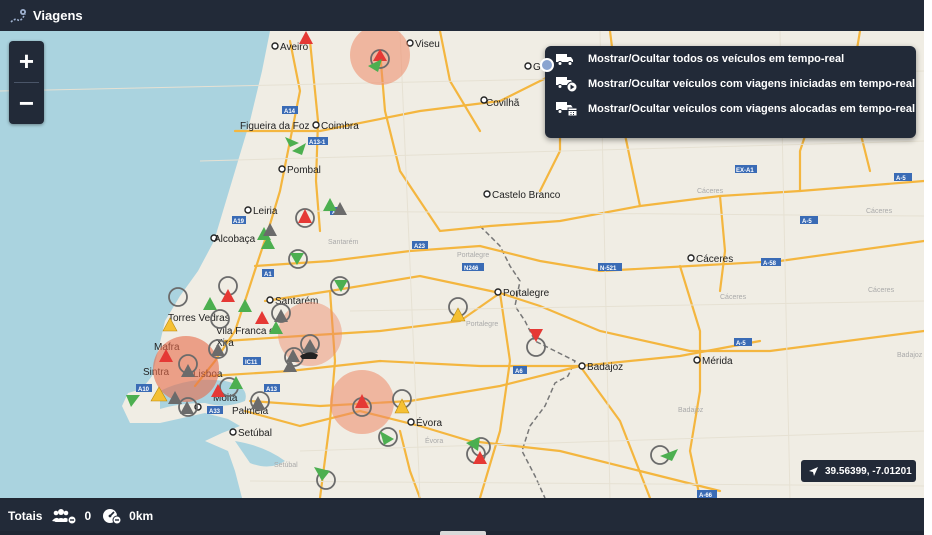  Describe the element at coordinates (547, 65) in the screenshot. I see `panel-anchor-dot` at that location.